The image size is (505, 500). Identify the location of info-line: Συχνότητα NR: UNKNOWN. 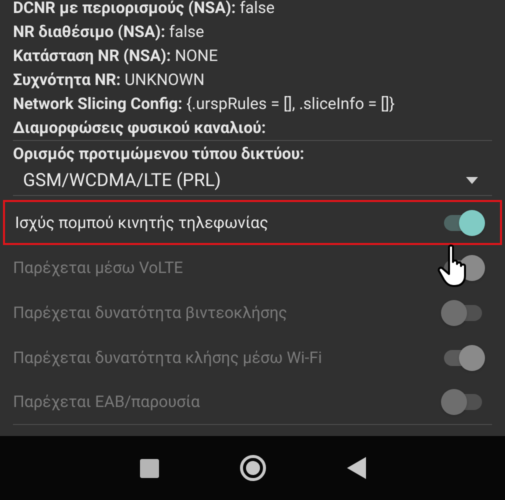
(109, 80).